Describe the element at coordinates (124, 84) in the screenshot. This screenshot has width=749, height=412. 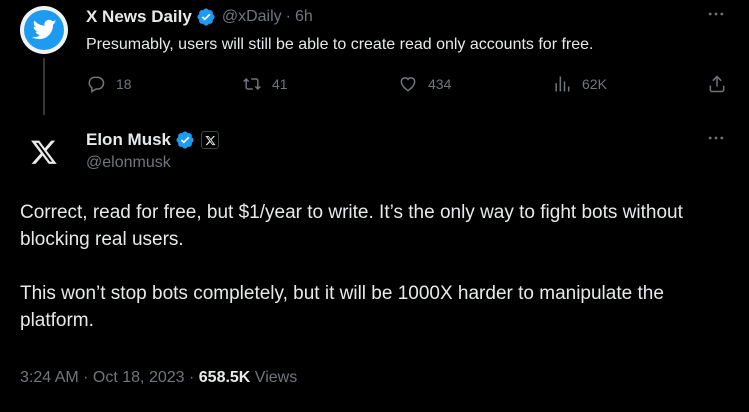
I see `reply-count: 18` at that location.